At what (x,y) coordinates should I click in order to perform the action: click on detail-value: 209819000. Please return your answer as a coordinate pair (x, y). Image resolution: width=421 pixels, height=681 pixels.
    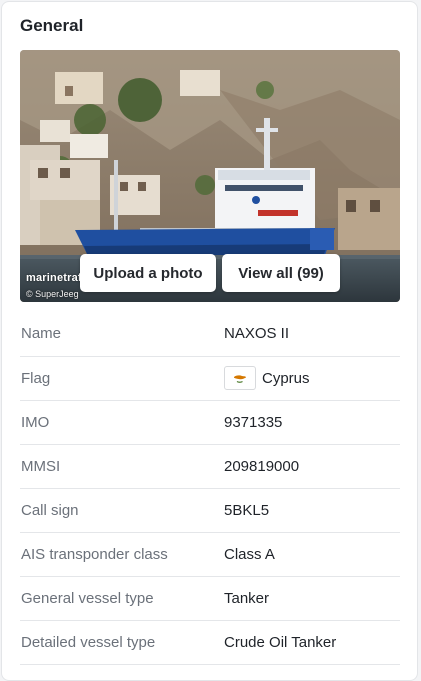
    Looking at the image, I should click on (262, 466).